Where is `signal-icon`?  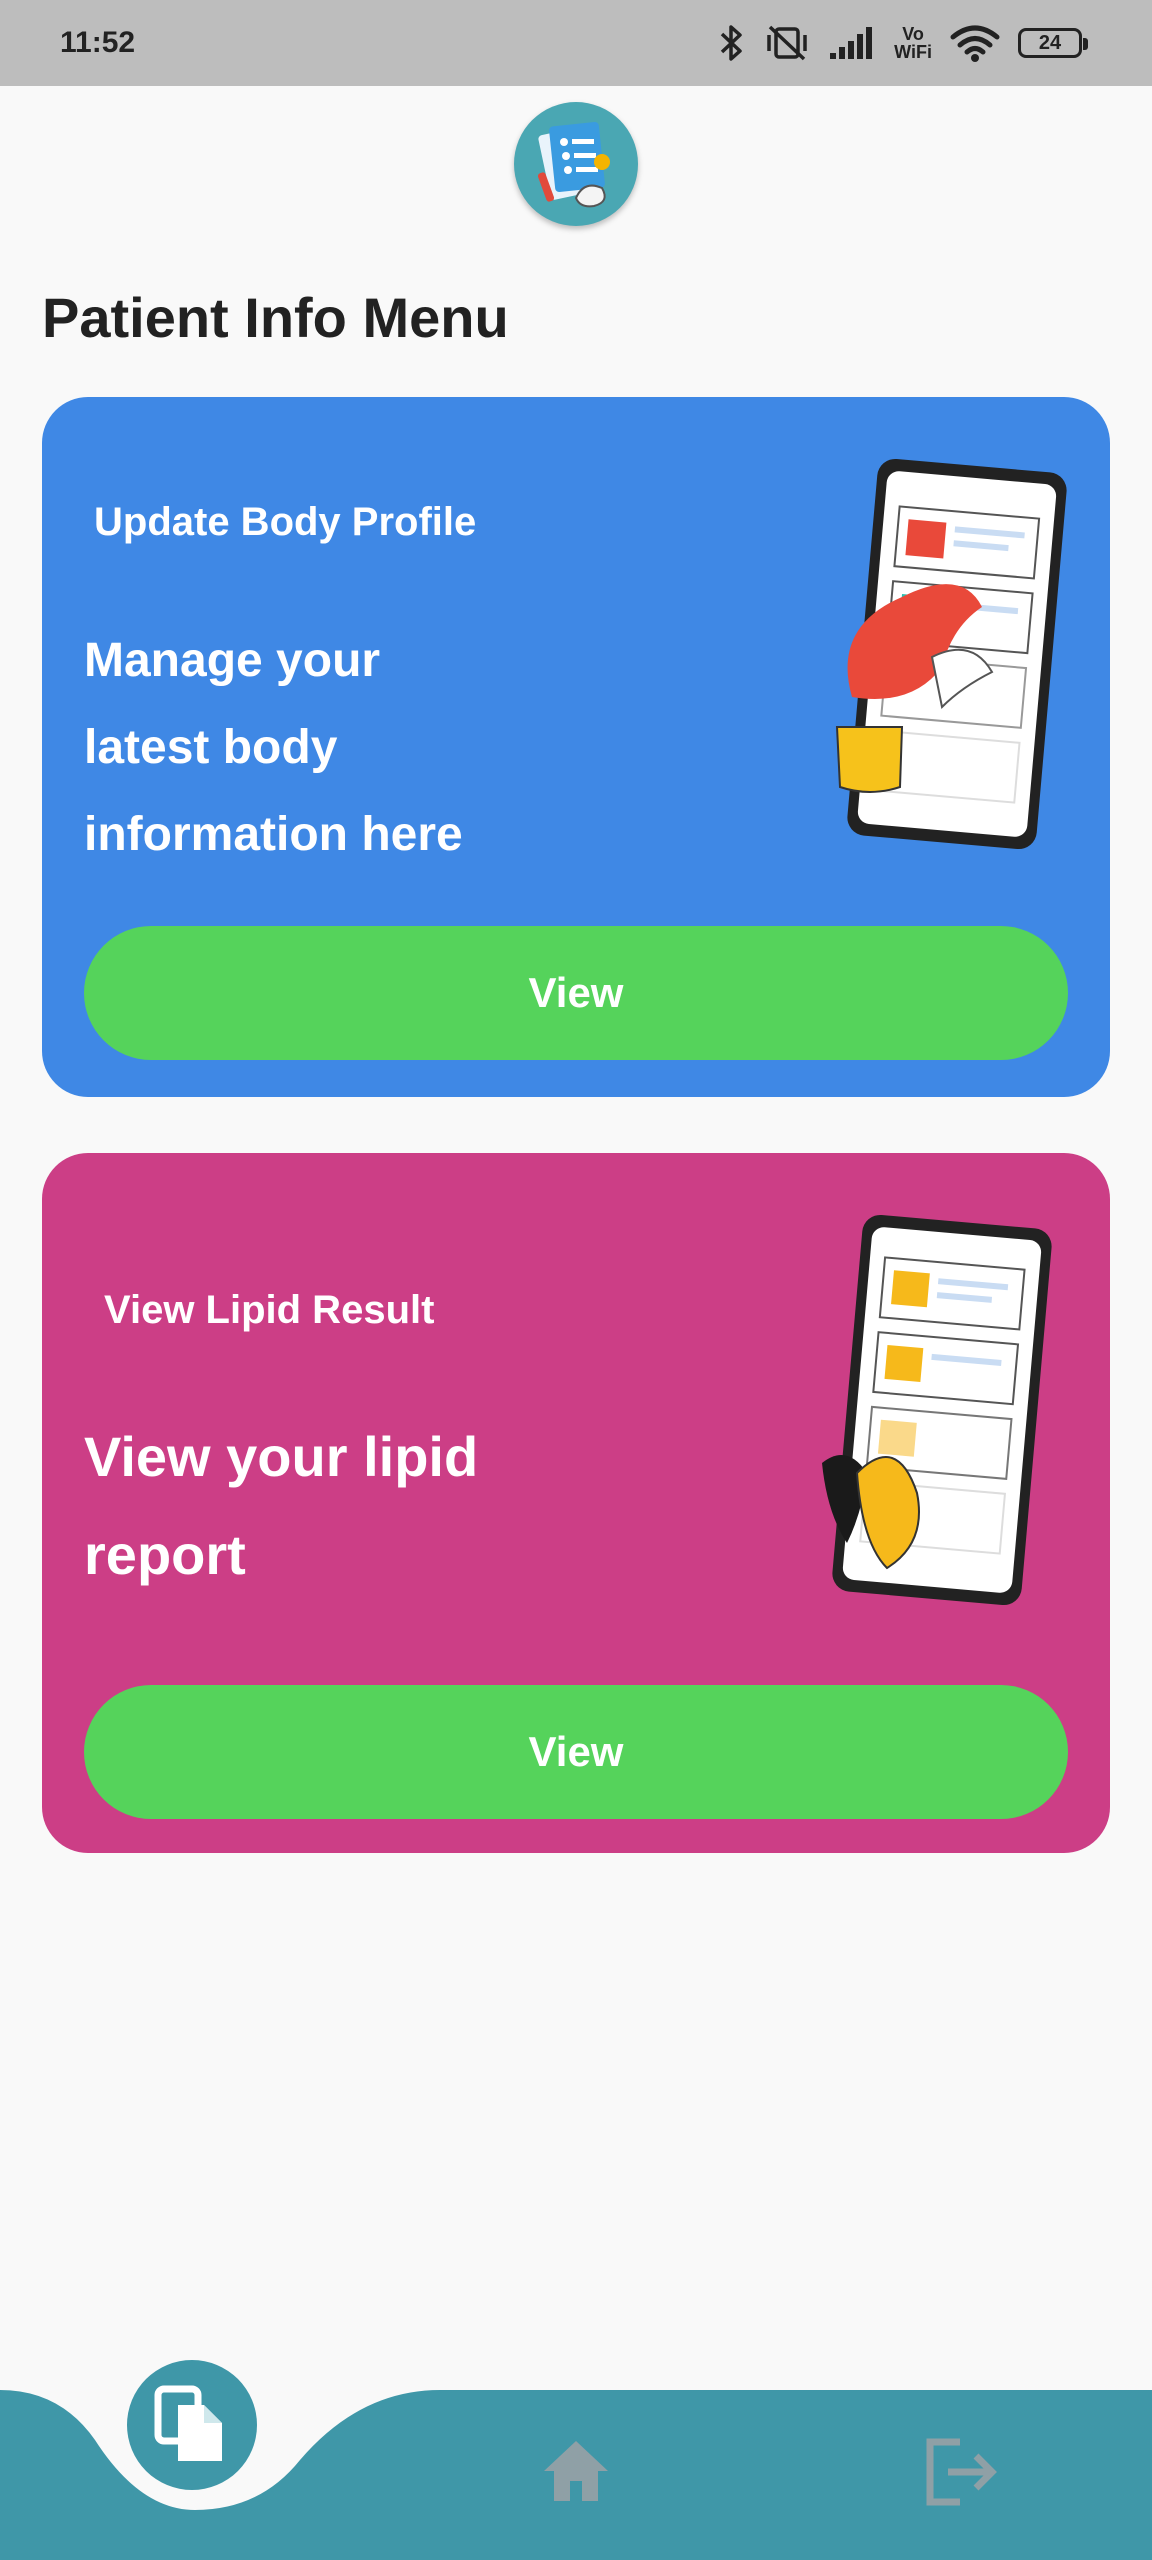 signal-icon is located at coordinates (851, 43).